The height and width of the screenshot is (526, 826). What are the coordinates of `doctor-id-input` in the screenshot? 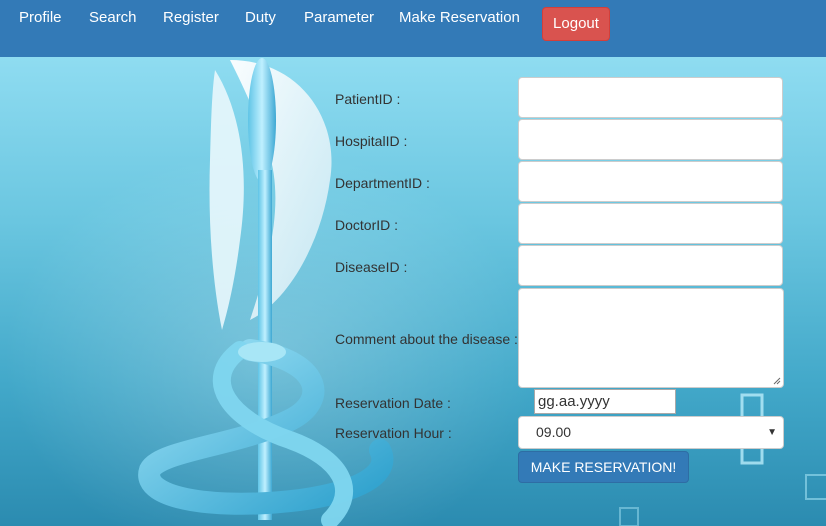 It's located at (650, 223).